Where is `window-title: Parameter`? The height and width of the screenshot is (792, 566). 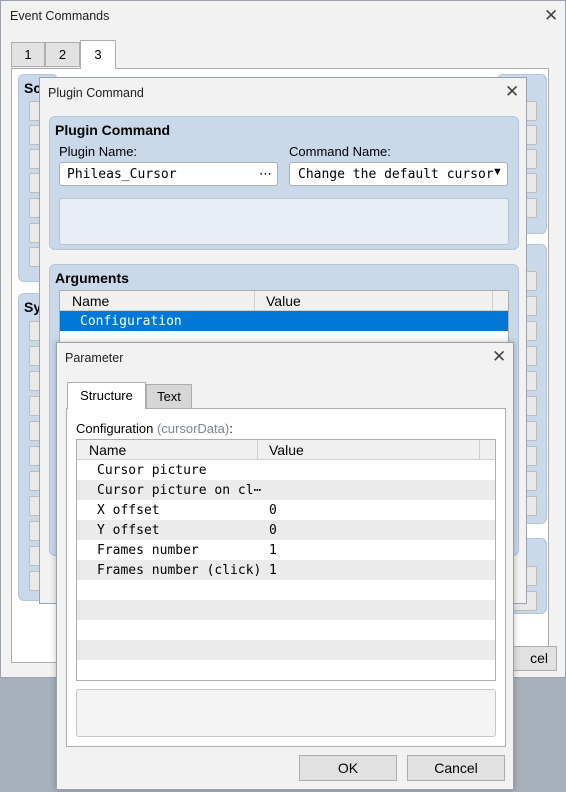
window-title: Parameter is located at coordinates (94, 358).